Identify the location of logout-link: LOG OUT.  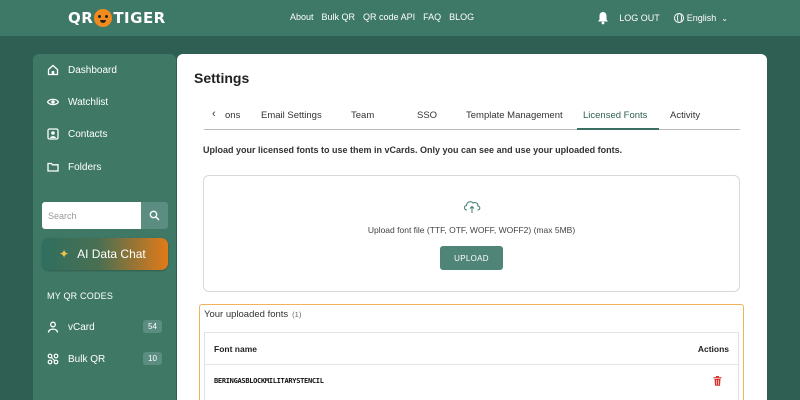
(639, 18).